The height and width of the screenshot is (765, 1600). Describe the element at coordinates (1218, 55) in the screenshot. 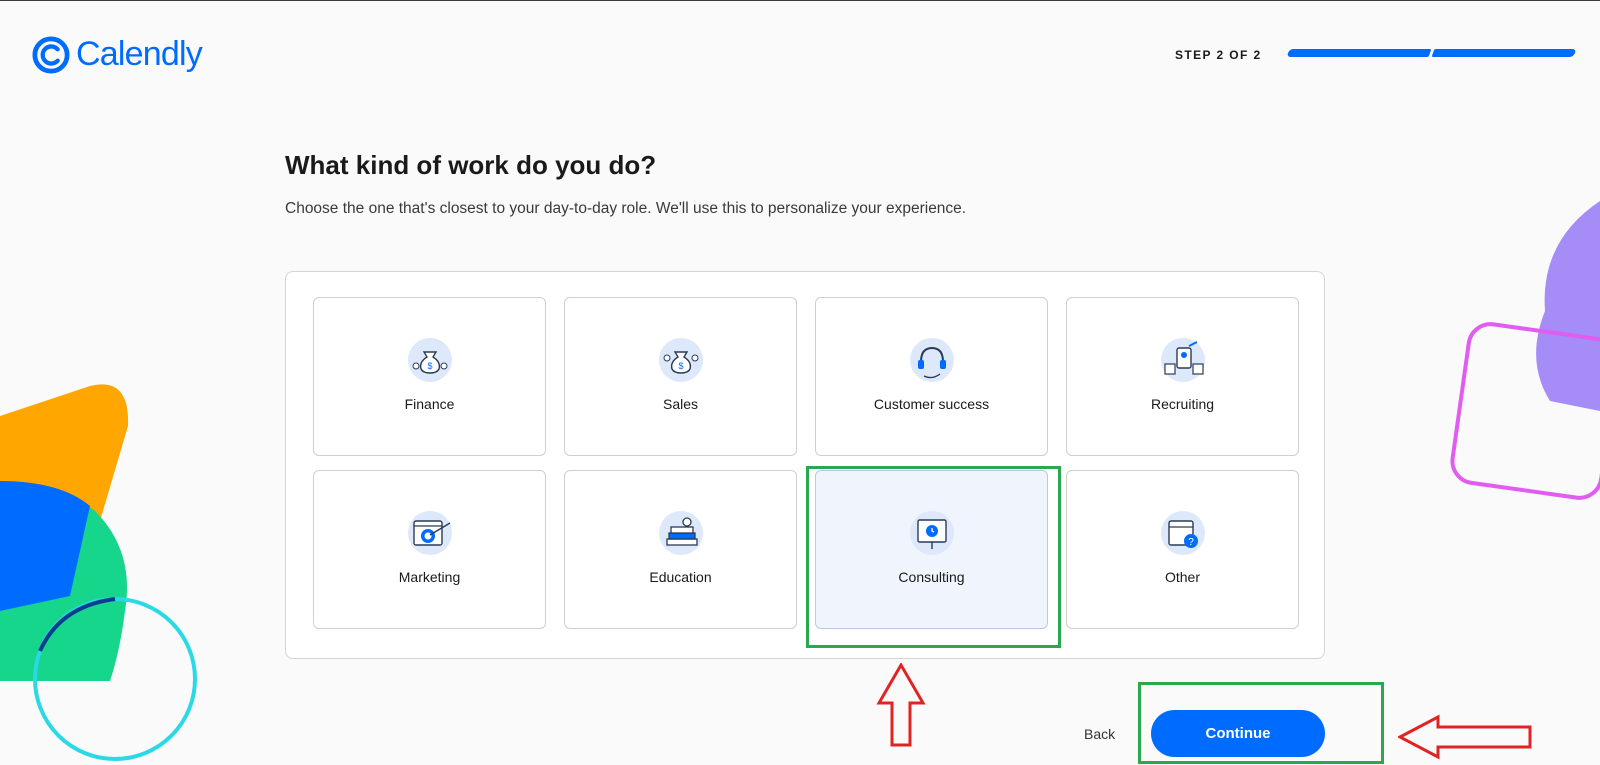

I see `step-indicator: STEP 2 OF 2` at that location.